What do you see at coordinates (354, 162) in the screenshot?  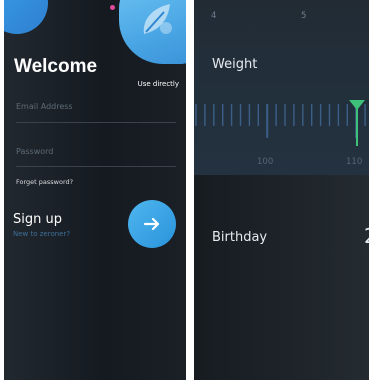 I see `ruler-number: 110` at bounding box center [354, 162].